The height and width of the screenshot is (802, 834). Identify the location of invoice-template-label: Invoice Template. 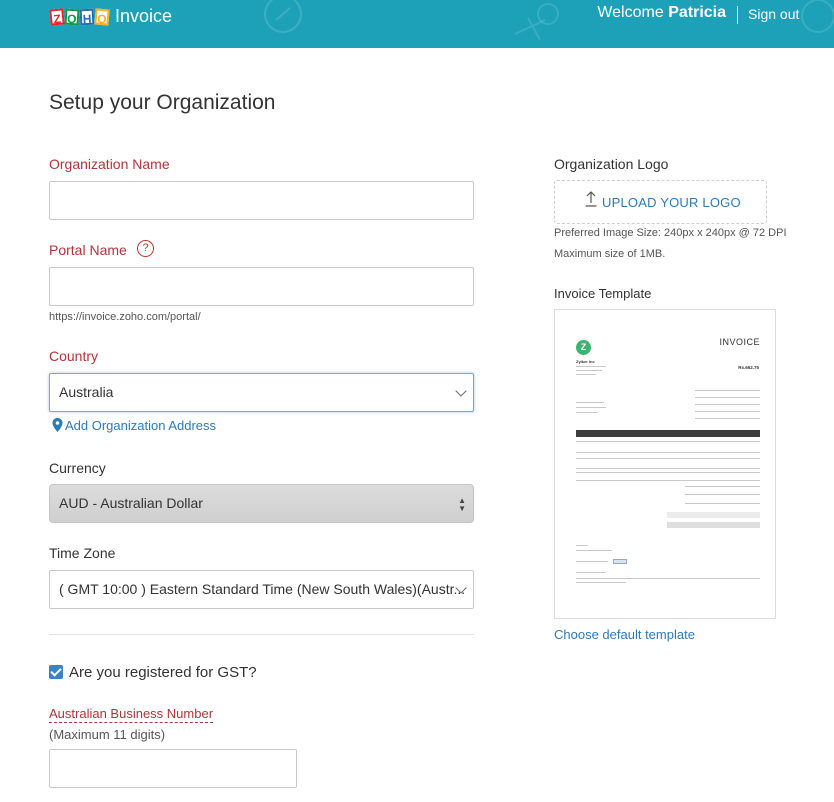
(603, 293).